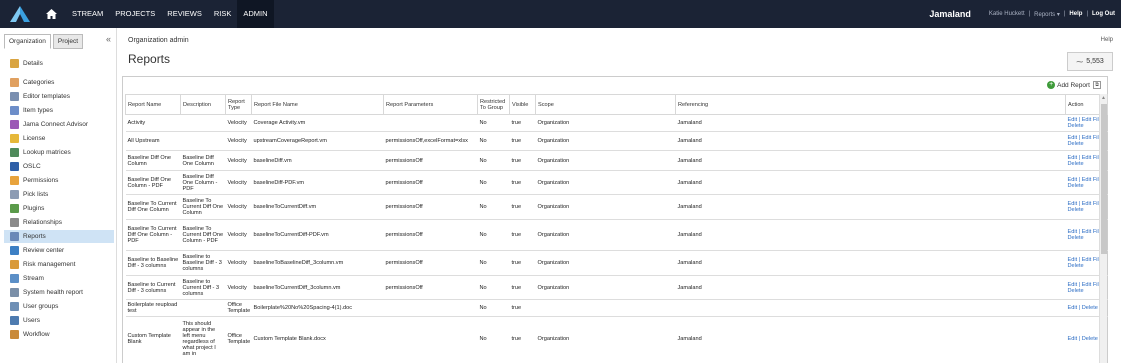  What do you see at coordinates (430, 104) in the screenshot?
I see `column-header: Report Parameters` at bounding box center [430, 104].